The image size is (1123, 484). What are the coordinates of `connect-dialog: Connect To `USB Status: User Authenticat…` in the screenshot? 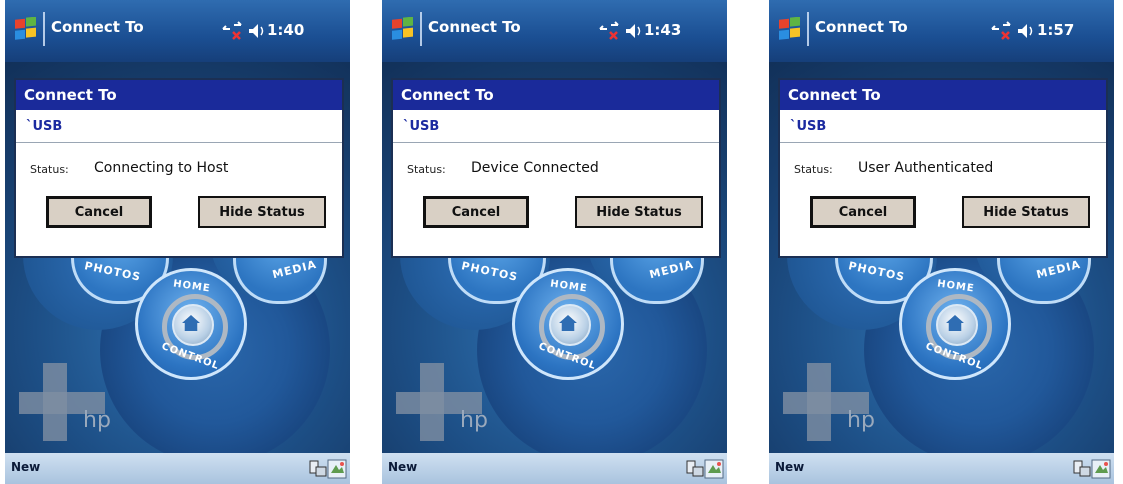 It's located at (943, 168).